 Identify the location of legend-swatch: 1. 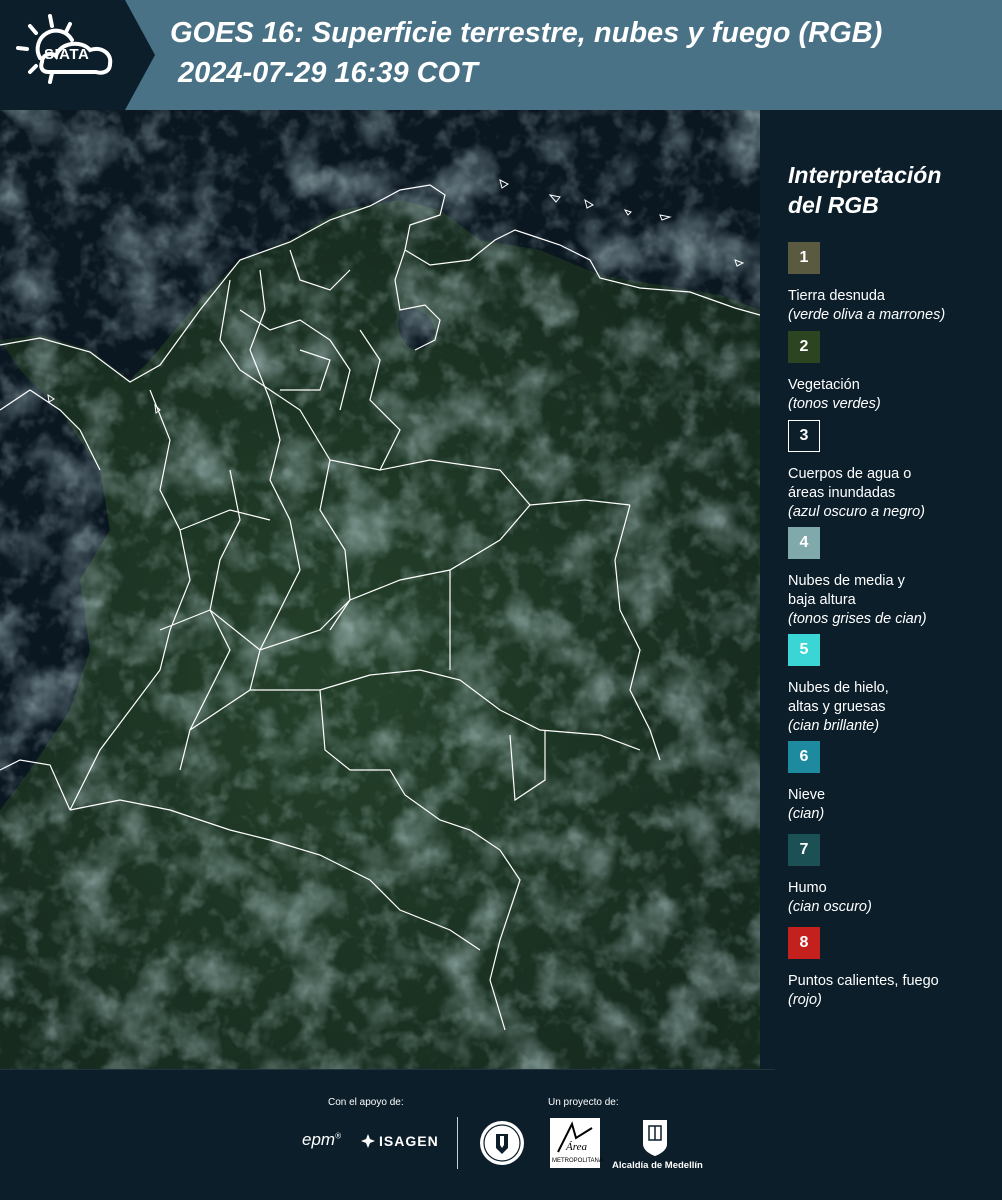
(804, 258).